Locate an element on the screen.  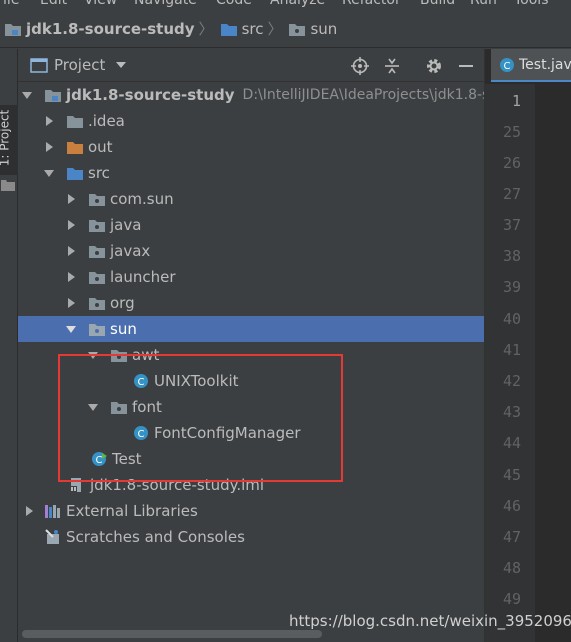
menu-analyze: Analyze is located at coordinates (297, 4).